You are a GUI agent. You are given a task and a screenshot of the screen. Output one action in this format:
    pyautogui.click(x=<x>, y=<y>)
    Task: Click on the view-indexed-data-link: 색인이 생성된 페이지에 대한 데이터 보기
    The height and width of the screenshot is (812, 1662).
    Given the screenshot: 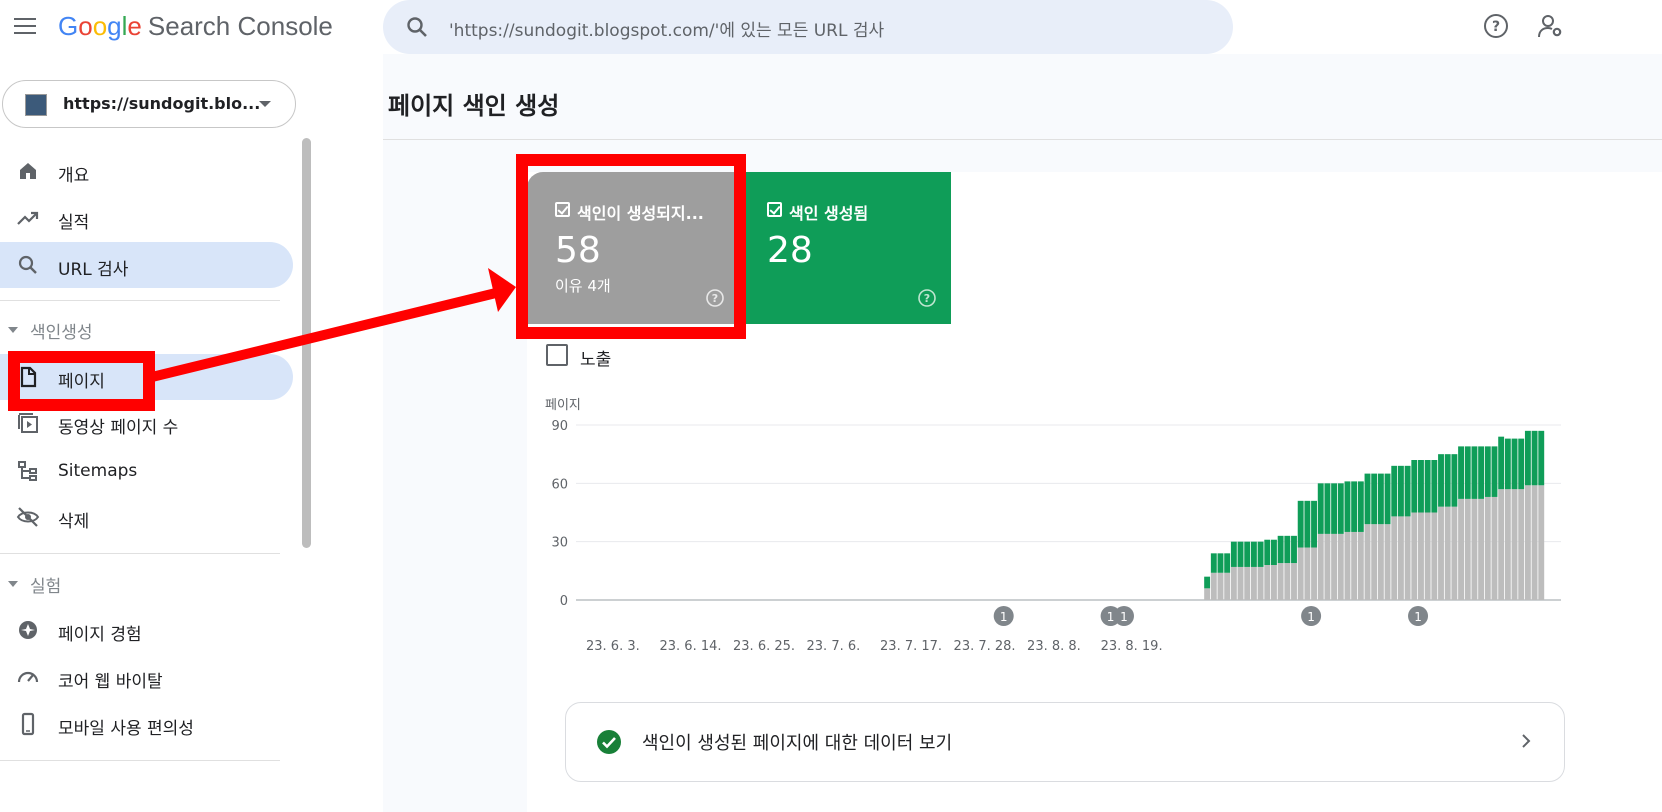 What is the action you would take?
    pyautogui.click(x=1065, y=742)
    